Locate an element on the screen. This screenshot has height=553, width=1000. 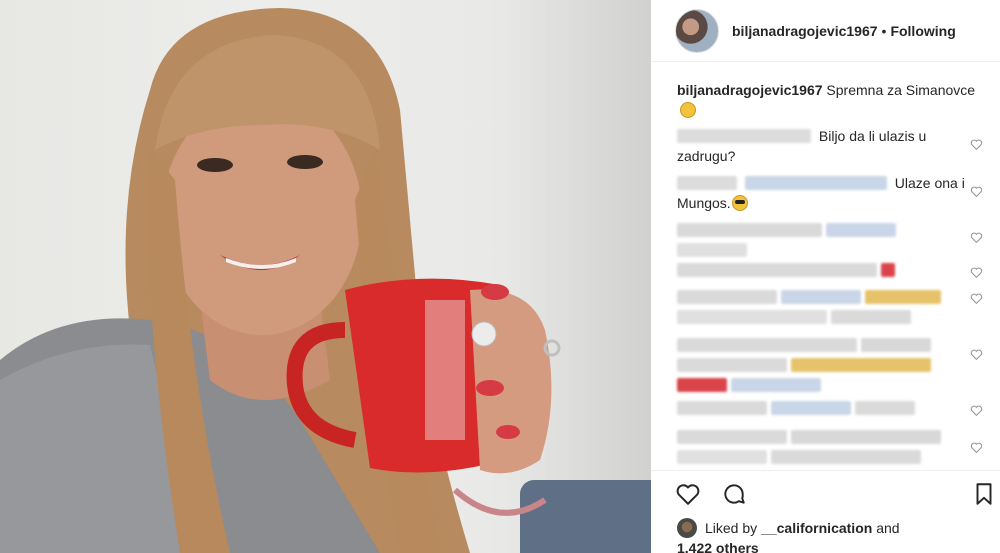
action-bar is located at coordinates (825, 492).